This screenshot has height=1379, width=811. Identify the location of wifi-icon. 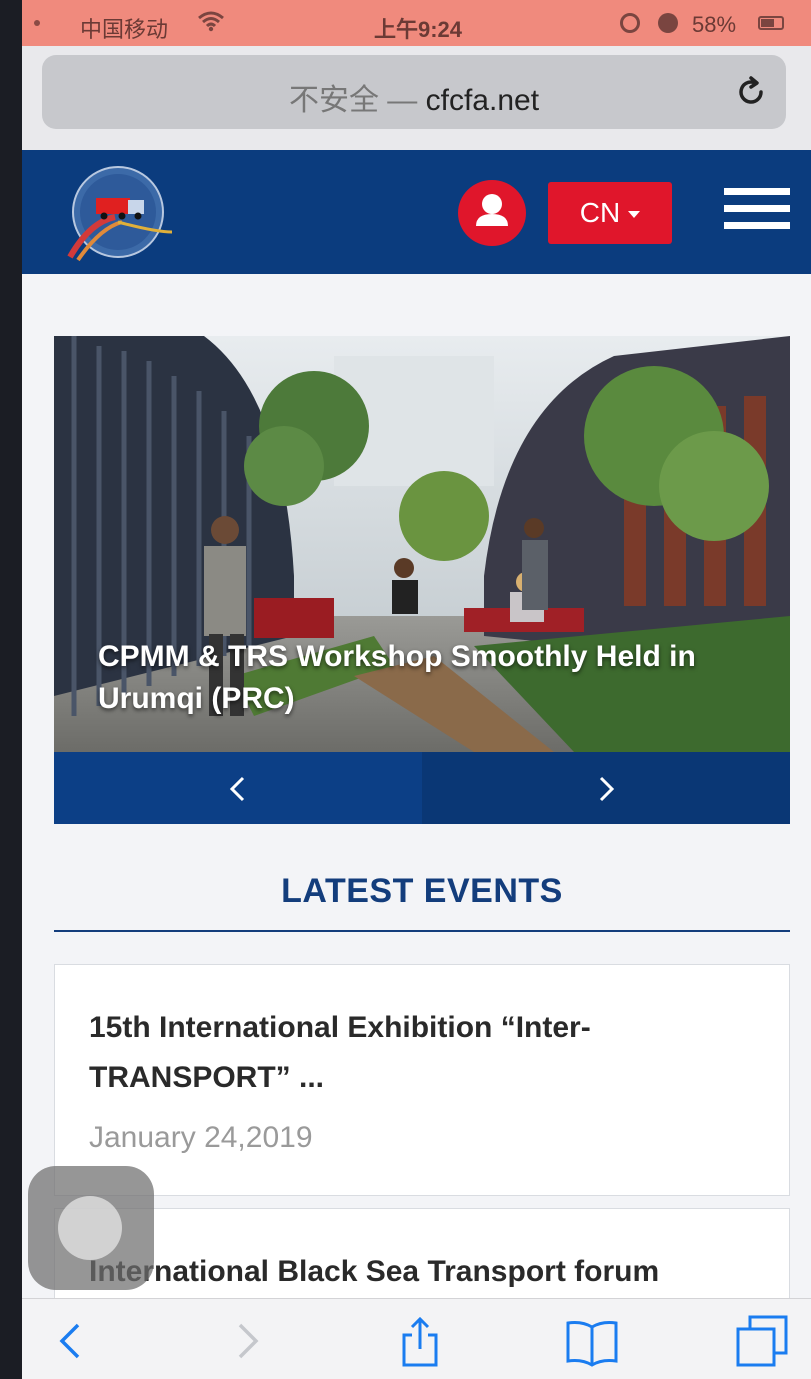
(211, 21).